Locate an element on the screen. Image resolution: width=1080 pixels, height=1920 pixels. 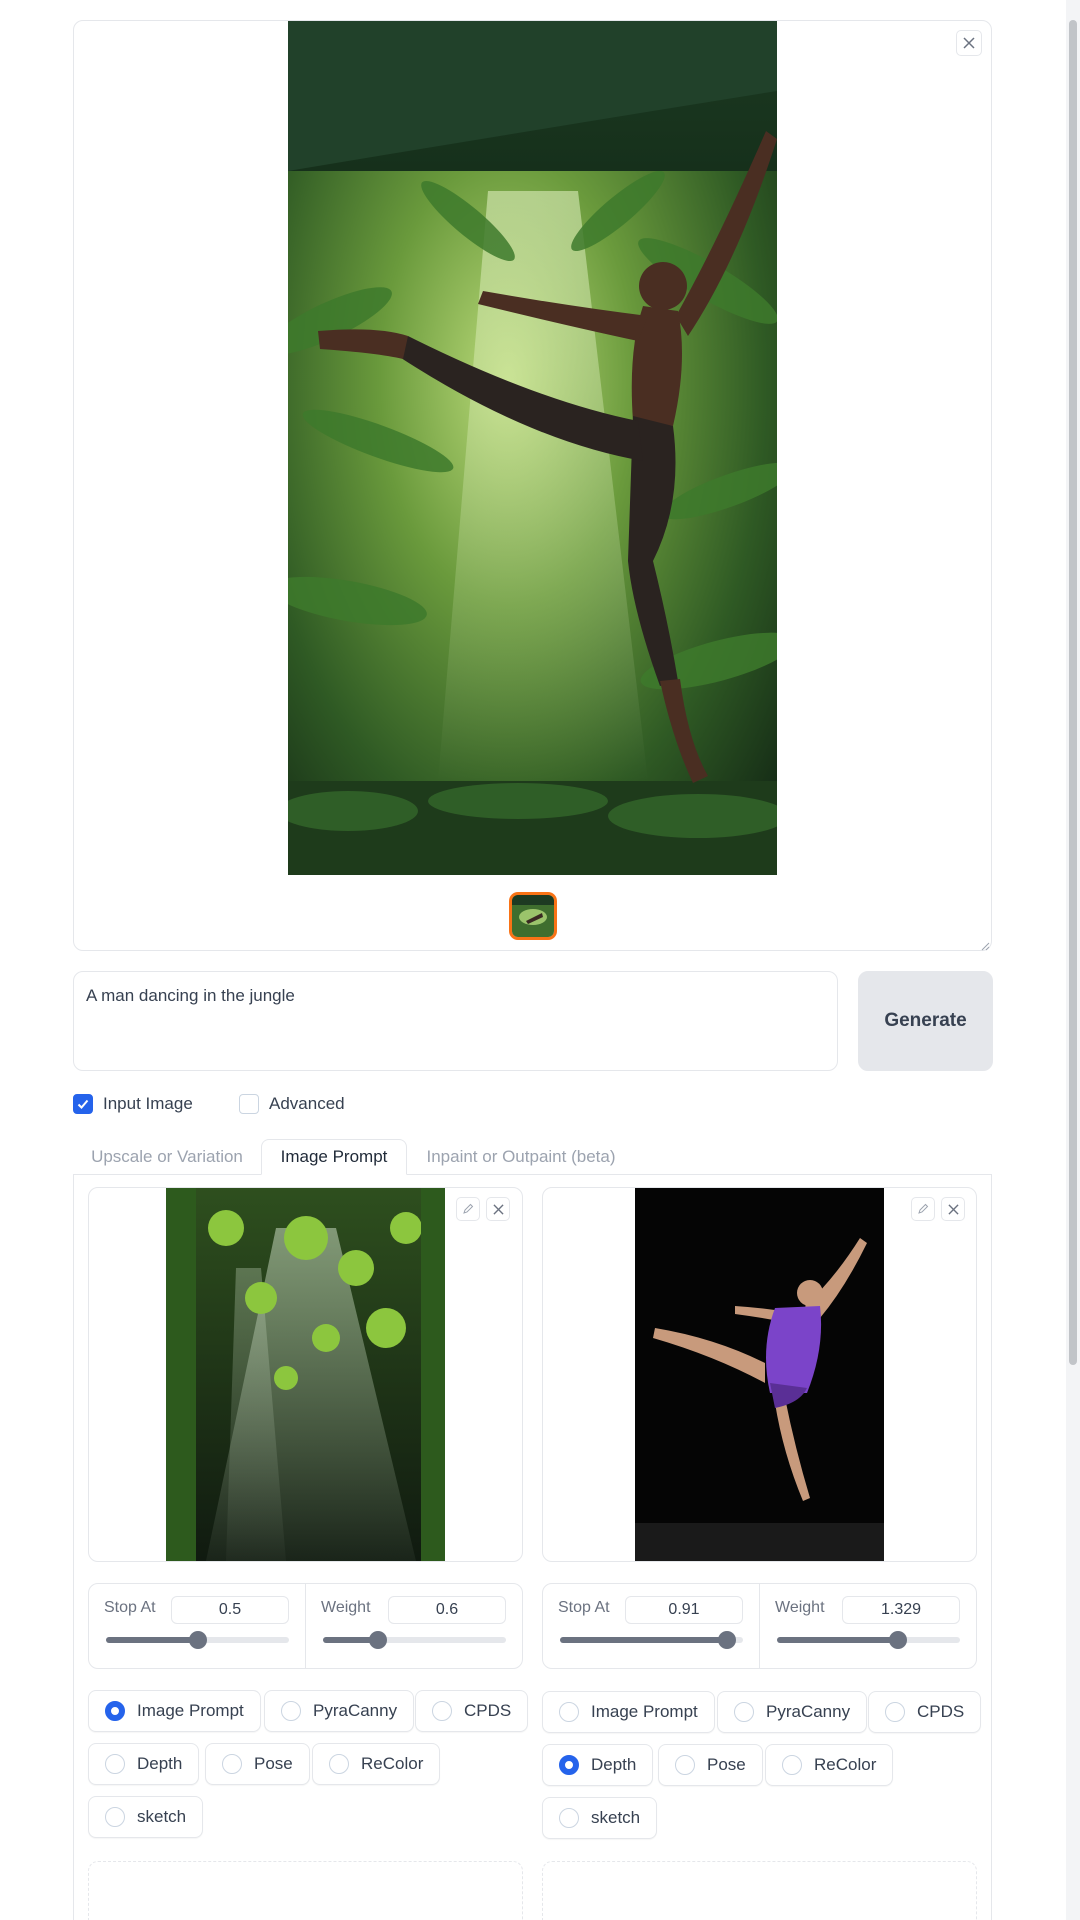
image-prompt-2-dropzone is located at coordinates (759, 1890).